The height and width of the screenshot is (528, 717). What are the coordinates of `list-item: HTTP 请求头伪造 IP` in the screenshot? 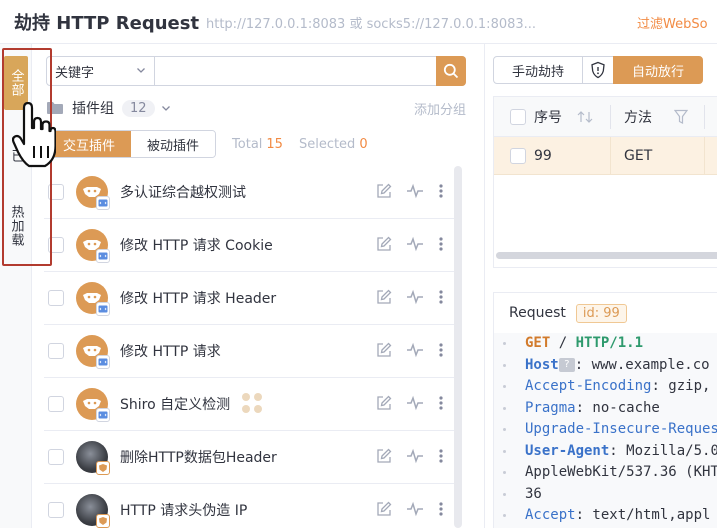 It's located at (250, 506).